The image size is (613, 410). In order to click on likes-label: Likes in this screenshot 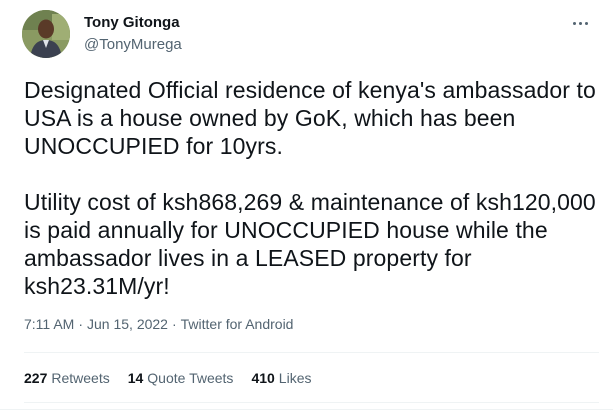, I will do `click(295, 378)`.